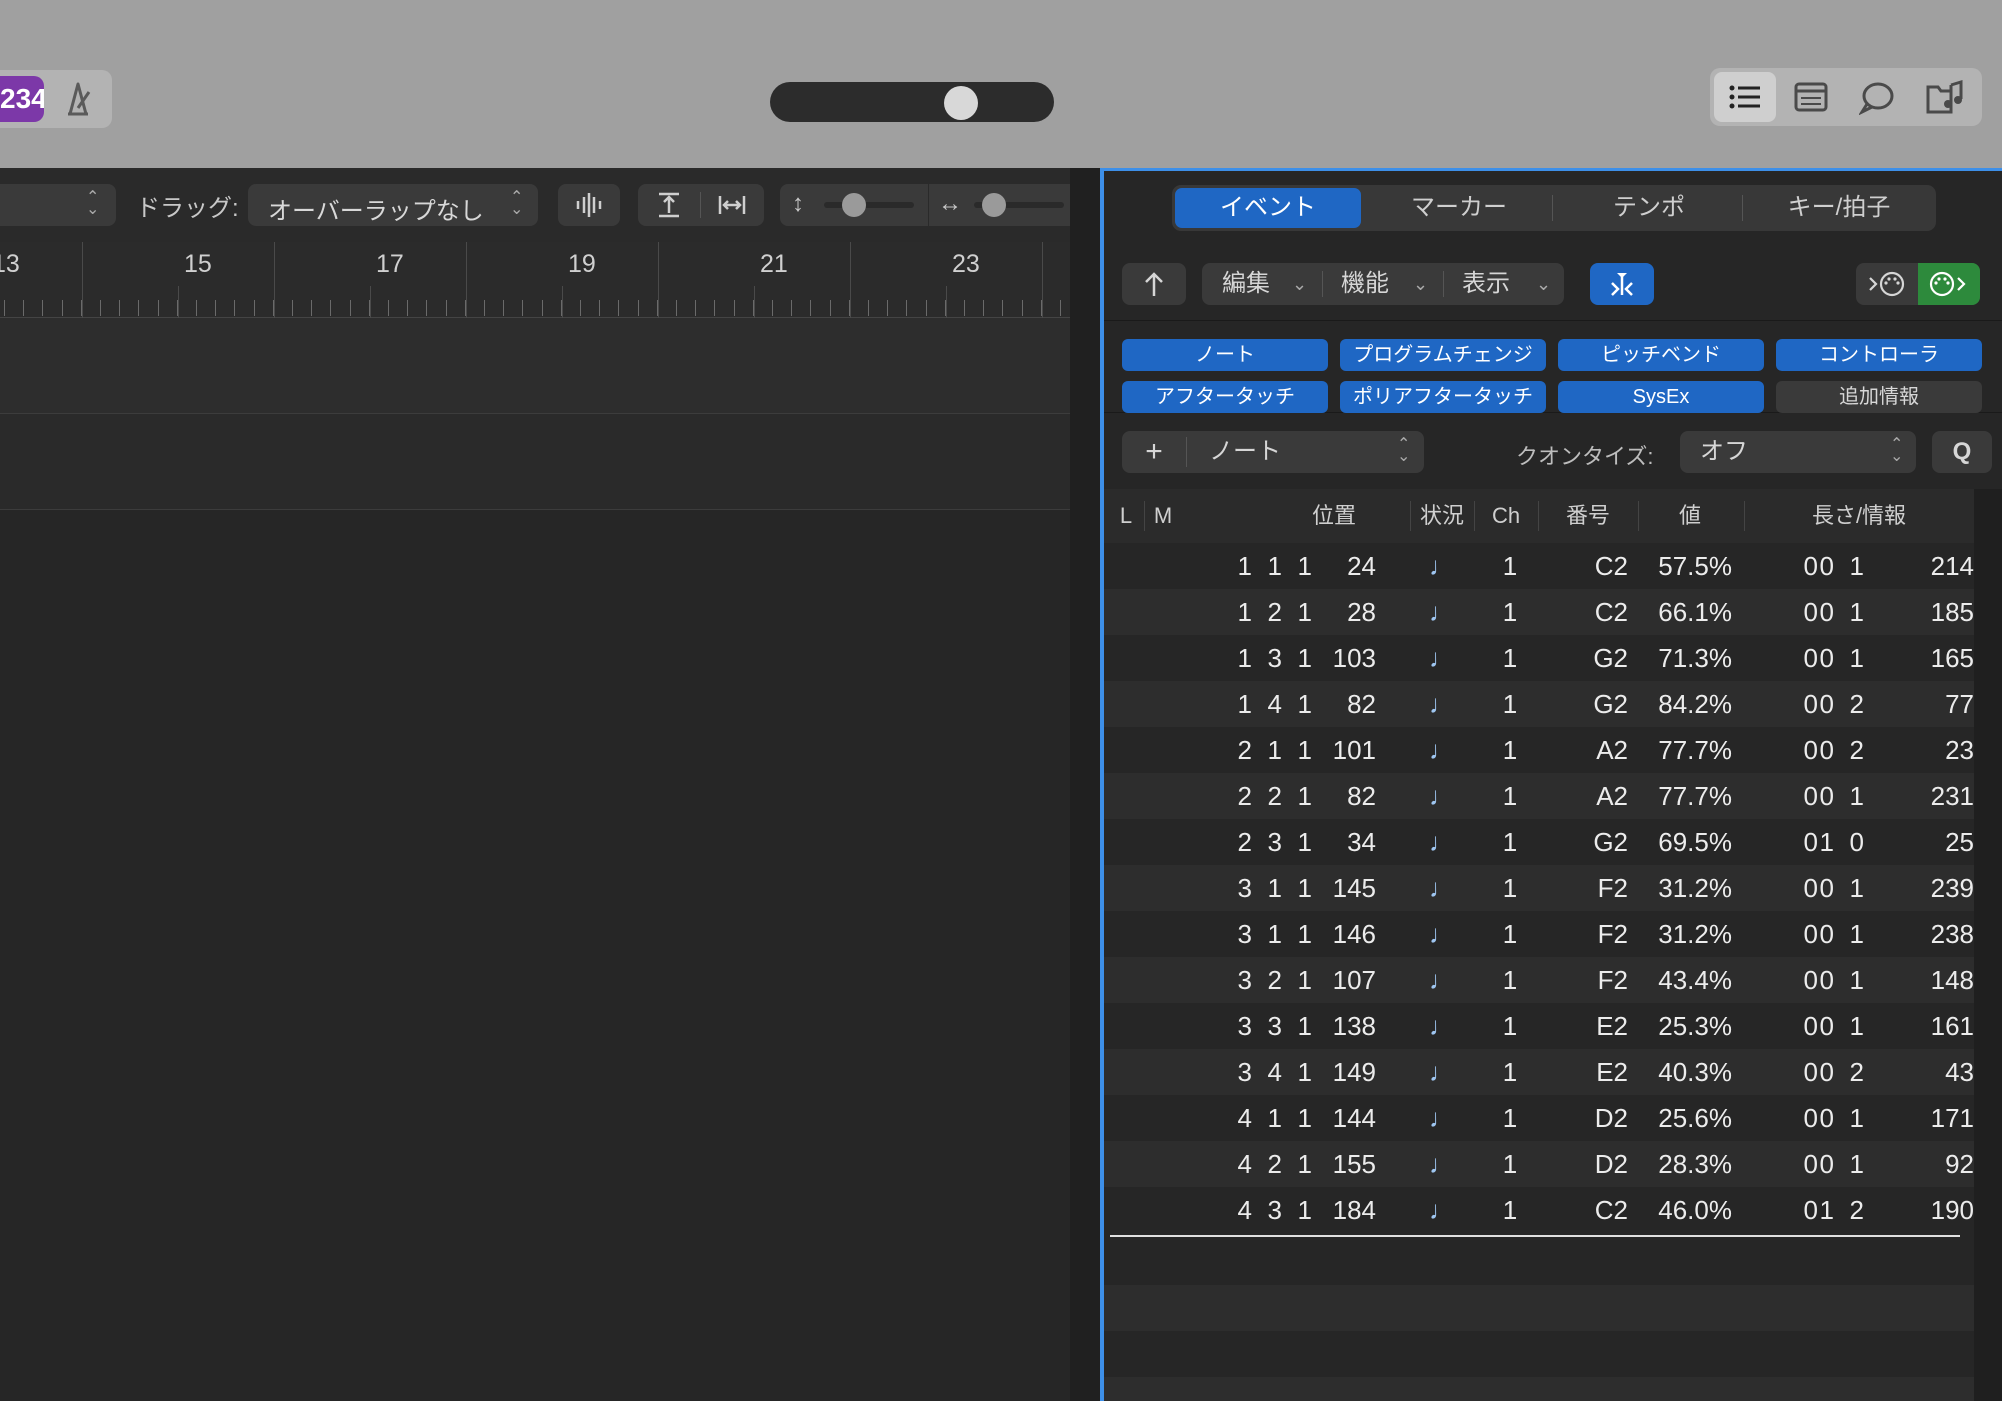 The width and height of the screenshot is (2002, 1401). I want to click on drag-mode-popup: オーバーラップなし ⌃ ⌄, so click(393, 205).